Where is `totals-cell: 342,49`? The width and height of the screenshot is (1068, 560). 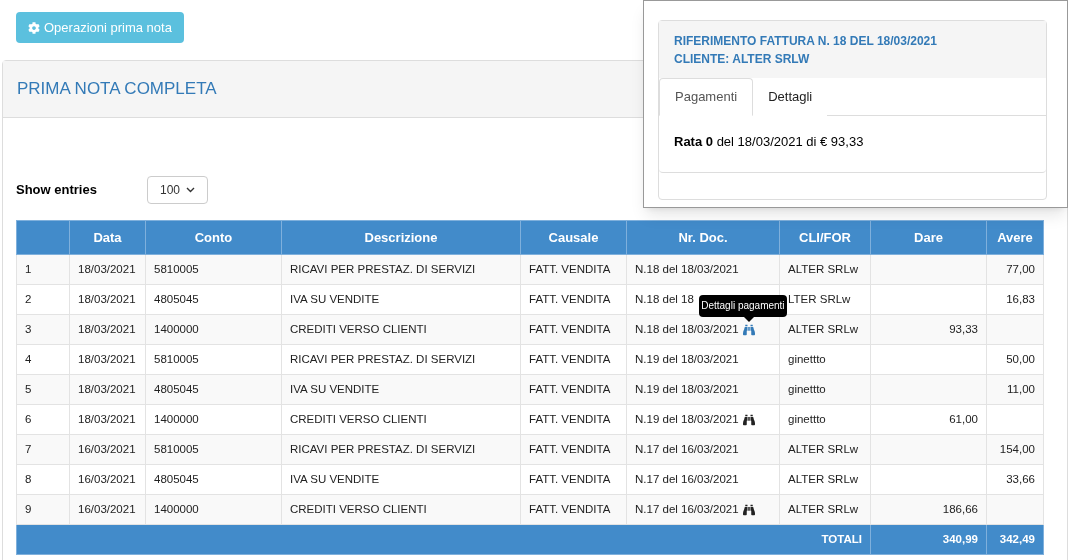
totals-cell: 342,49 is located at coordinates (1015, 539).